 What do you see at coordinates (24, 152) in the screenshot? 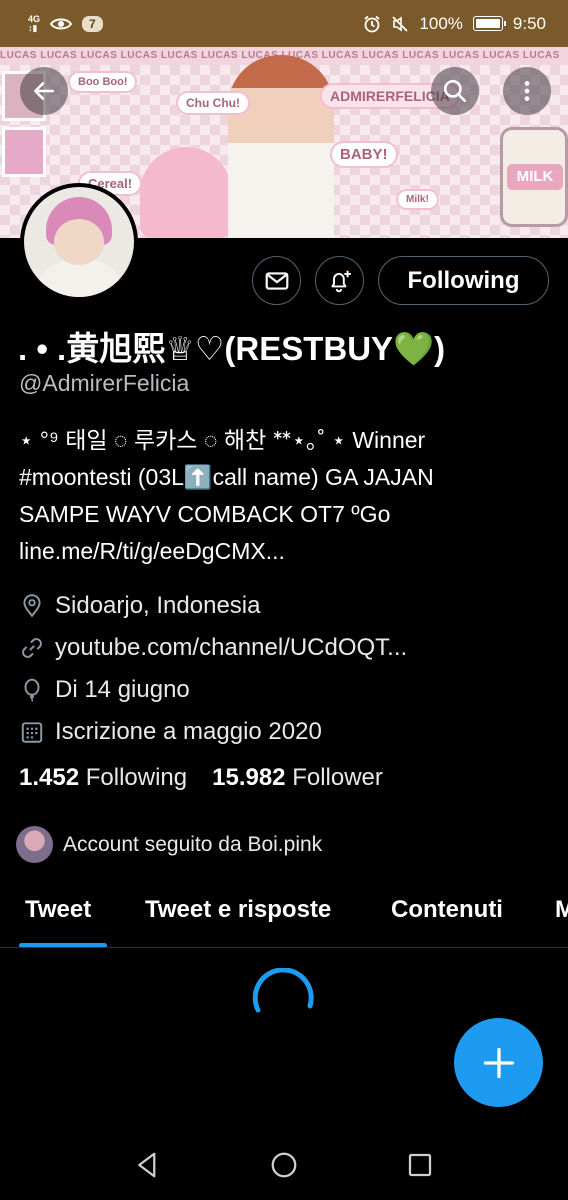
I see `banner-photo` at bounding box center [24, 152].